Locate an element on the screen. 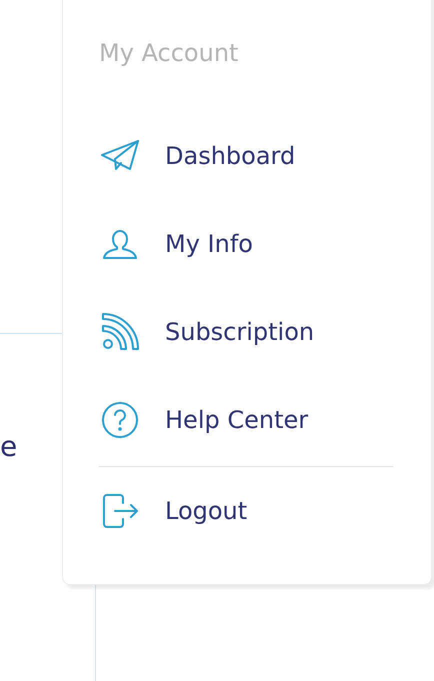 This screenshot has height=681, width=434. menu-item: Subscription is located at coordinates (206, 332).